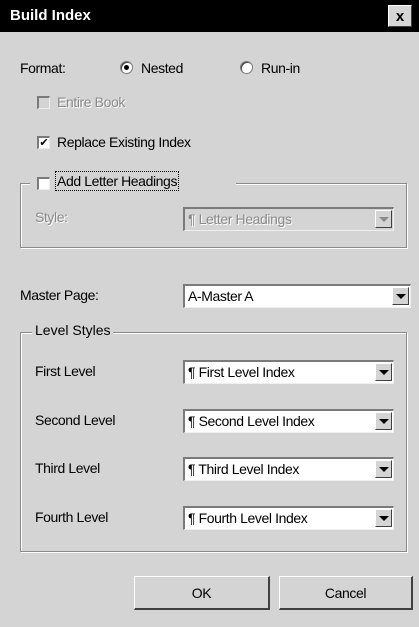  Describe the element at coordinates (91, 102) in the screenshot. I see `entire-book-label: Entire Book` at that location.